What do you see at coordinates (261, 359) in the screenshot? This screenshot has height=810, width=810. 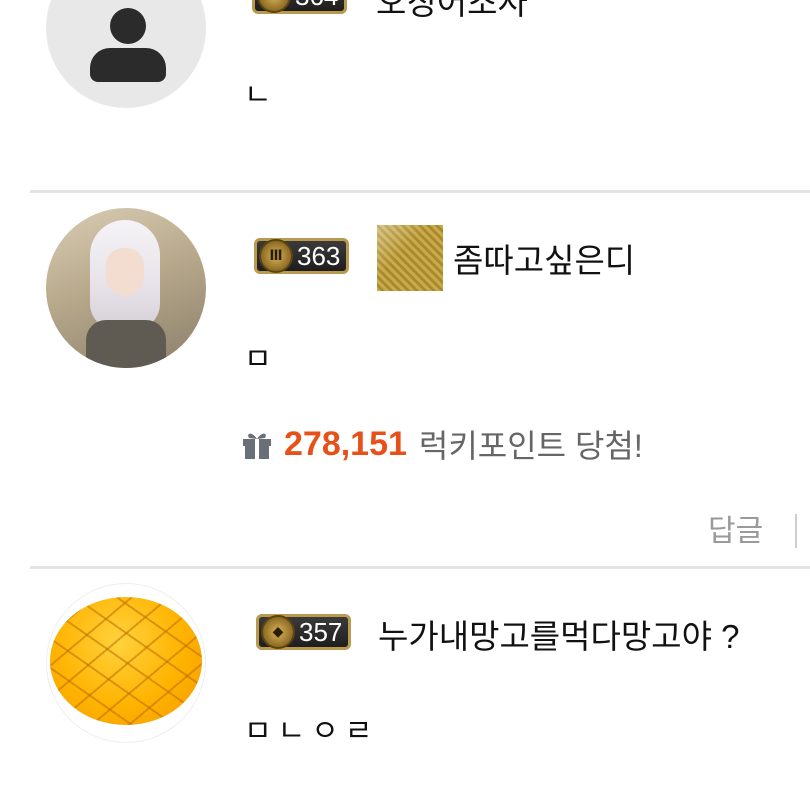 I see `comment-text: ㅁ` at bounding box center [261, 359].